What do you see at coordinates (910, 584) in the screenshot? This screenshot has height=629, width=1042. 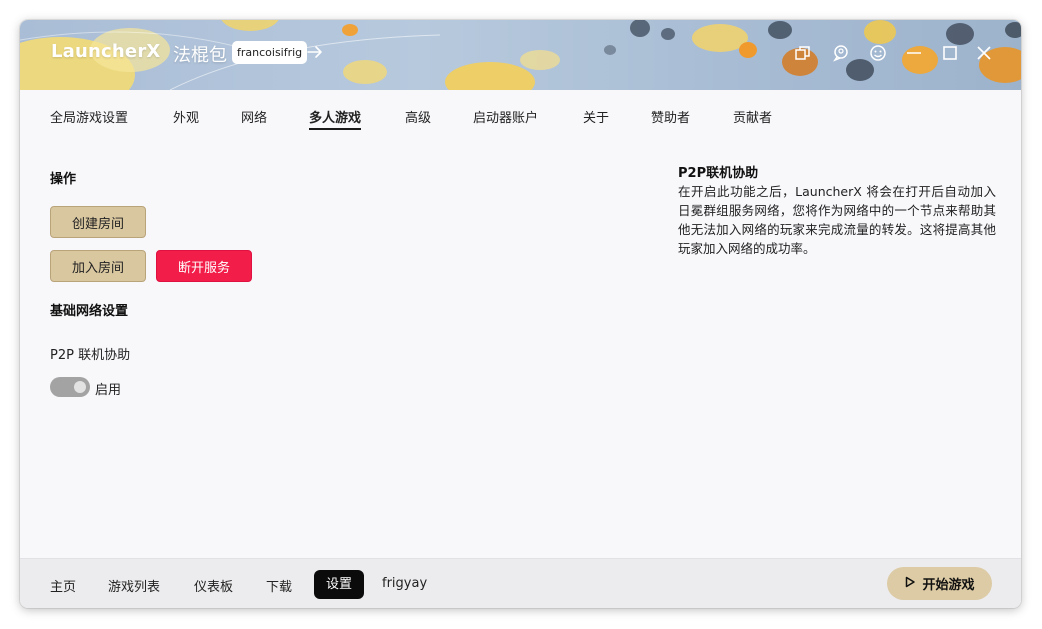 I see `play-icon` at bounding box center [910, 584].